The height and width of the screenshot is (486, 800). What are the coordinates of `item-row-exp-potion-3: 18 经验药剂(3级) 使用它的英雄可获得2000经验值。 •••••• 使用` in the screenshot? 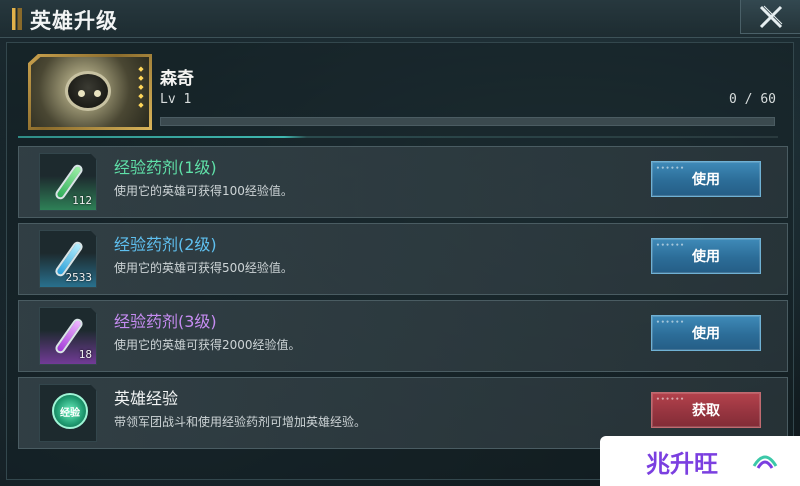 It's located at (403, 336).